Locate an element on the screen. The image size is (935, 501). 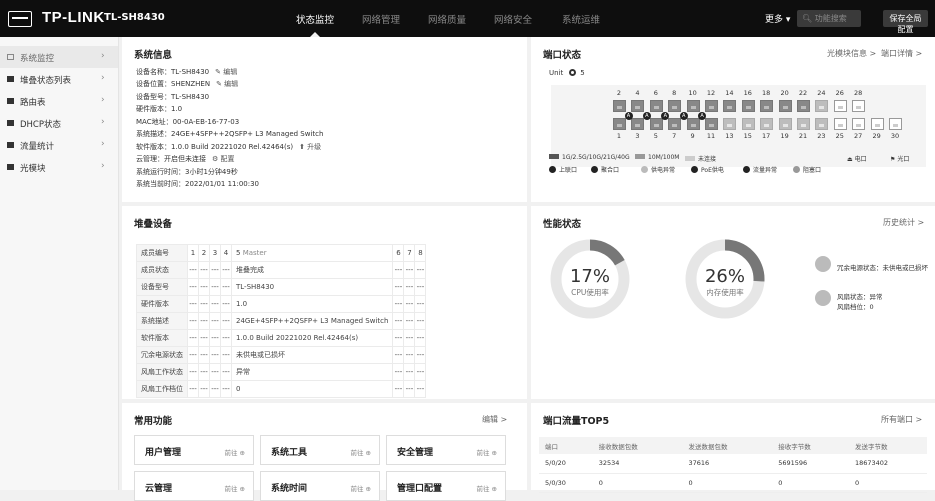
search-icon: 🔍︎ is located at coordinates (807, 18).